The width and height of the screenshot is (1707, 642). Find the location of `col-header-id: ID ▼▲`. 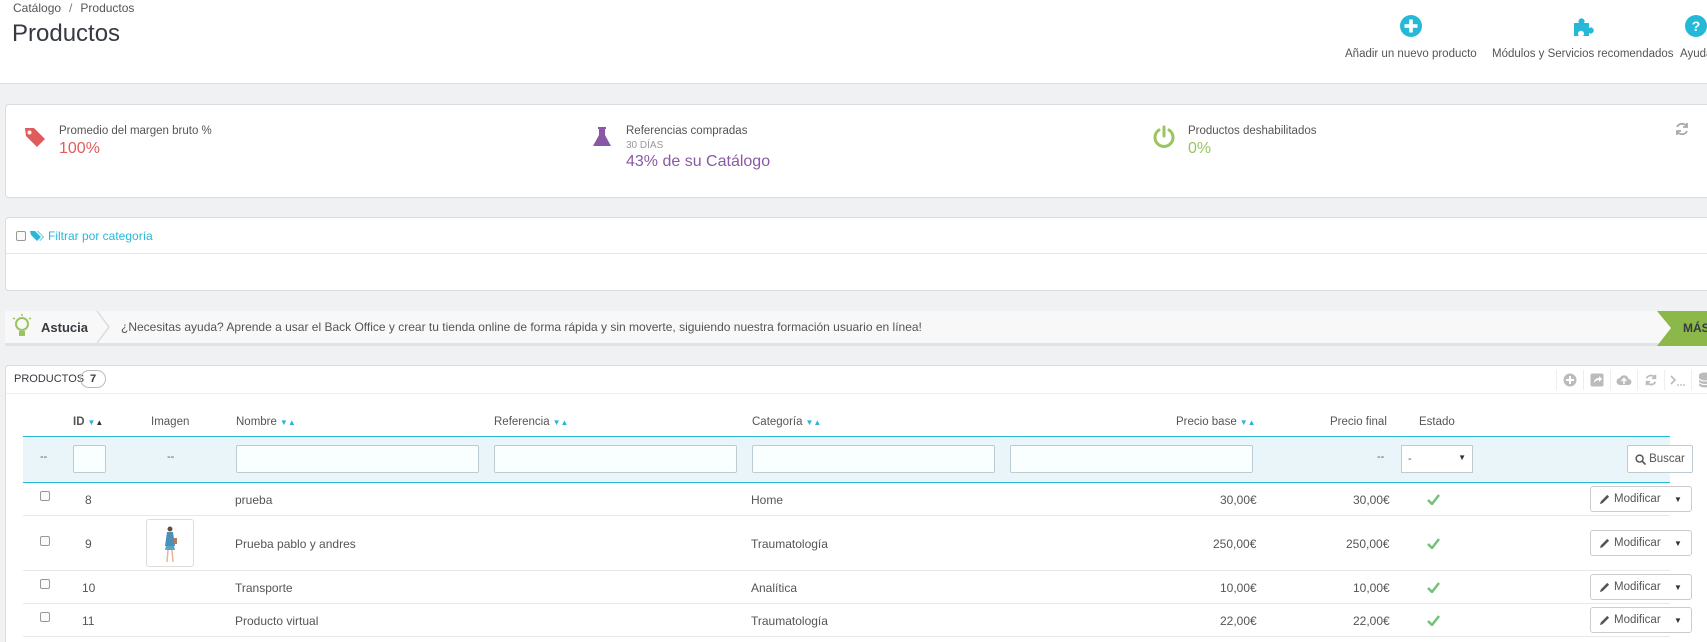

col-header-id: ID ▼▲ is located at coordinates (88, 422).